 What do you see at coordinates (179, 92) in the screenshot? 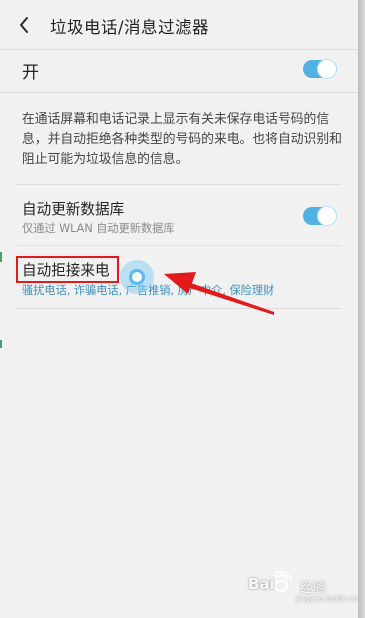
I see `section-divider` at bounding box center [179, 92].